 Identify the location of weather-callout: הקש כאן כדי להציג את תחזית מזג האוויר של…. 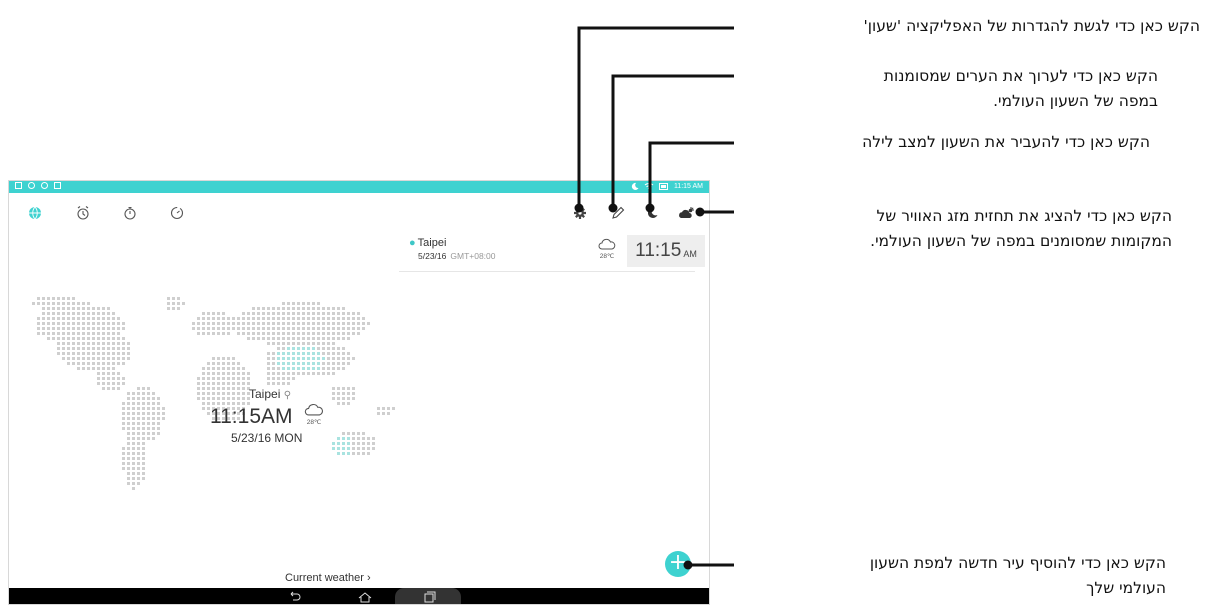
(1021, 229).